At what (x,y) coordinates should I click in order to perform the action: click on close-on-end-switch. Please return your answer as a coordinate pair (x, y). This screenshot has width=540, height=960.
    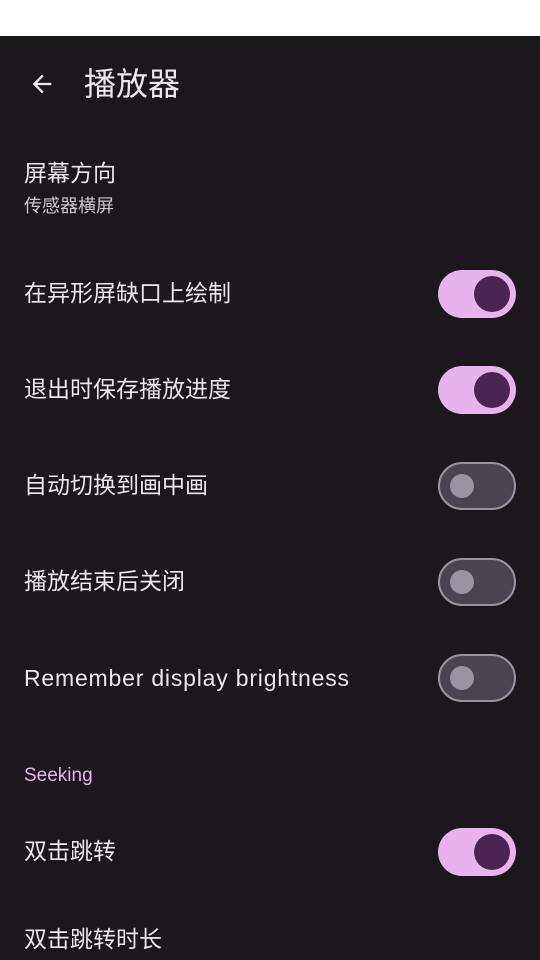
    Looking at the image, I should click on (477, 582).